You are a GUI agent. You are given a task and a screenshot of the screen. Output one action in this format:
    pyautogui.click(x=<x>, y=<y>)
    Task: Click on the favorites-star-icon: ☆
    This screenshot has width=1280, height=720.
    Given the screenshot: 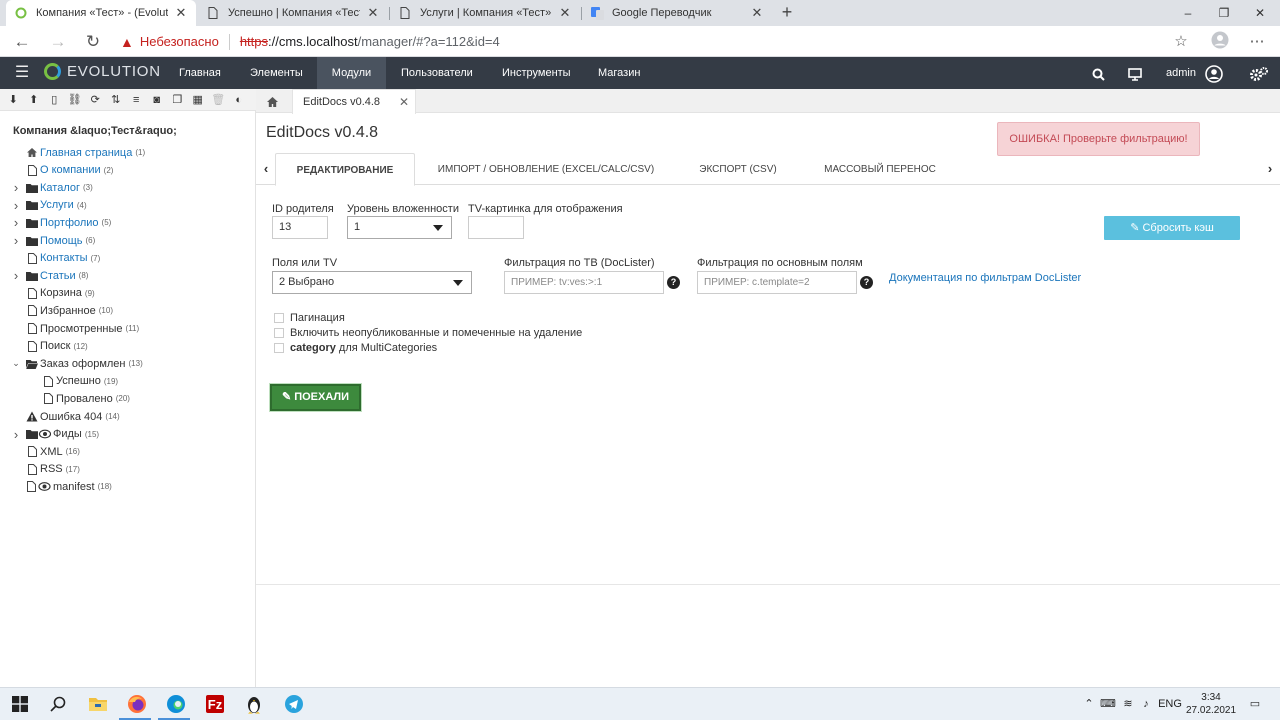 What is the action you would take?
    pyautogui.click(x=1181, y=42)
    